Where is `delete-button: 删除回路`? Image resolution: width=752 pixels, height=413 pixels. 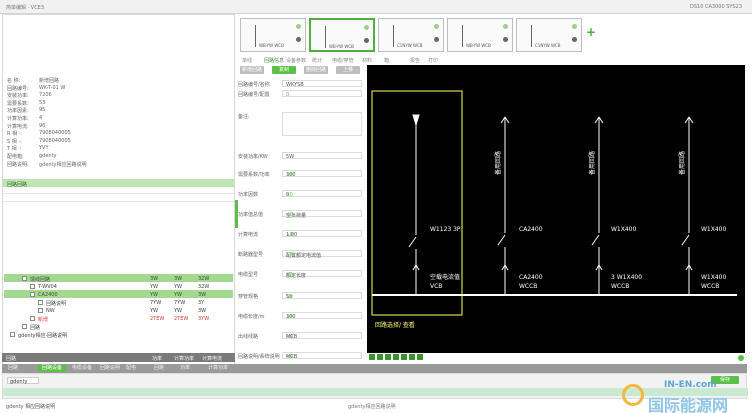 delete-button: 删除回路 is located at coordinates (316, 70).